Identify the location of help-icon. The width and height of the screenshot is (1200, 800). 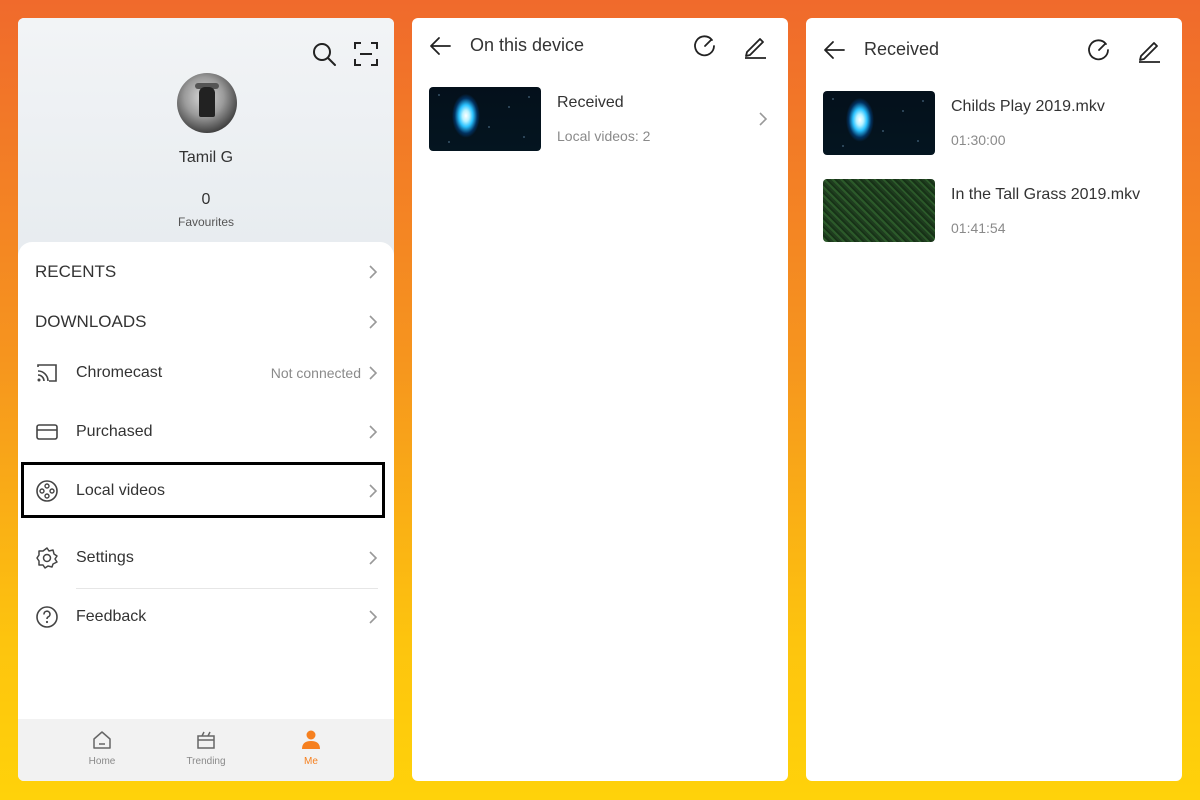
(47, 617).